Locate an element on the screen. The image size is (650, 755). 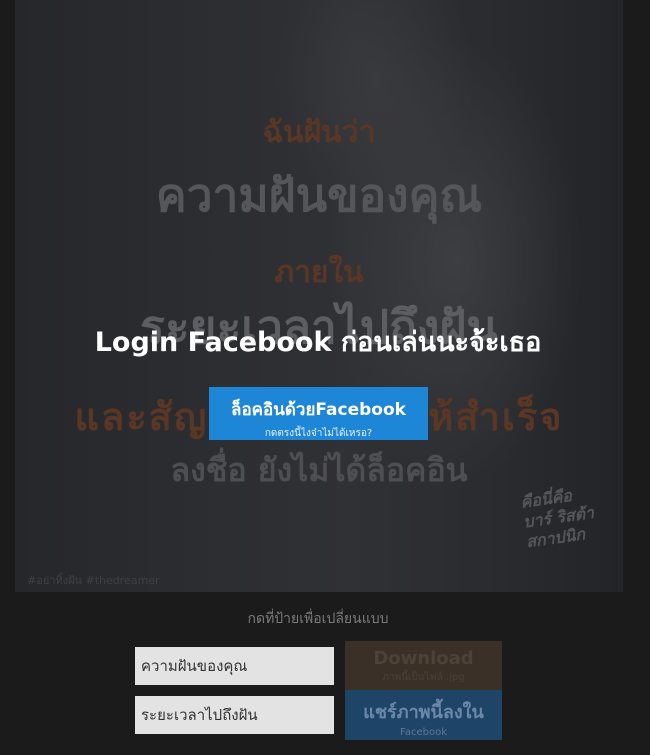
download-label: Download is located at coordinates (423, 658).